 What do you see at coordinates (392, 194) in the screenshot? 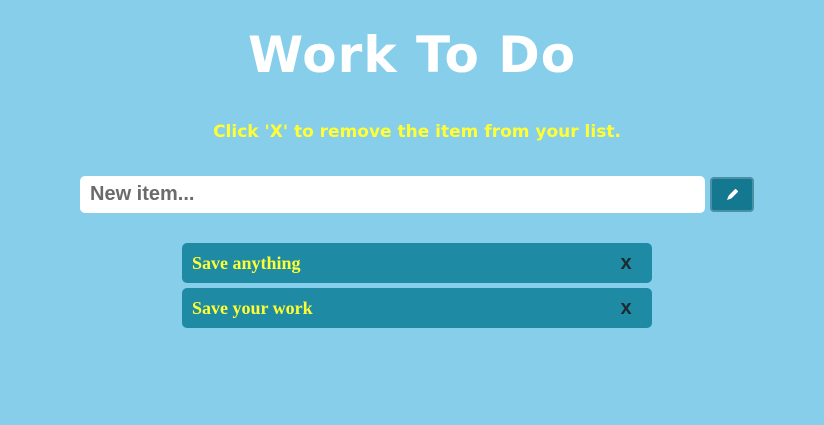
I see `new-item-input` at bounding box center [392, 194].